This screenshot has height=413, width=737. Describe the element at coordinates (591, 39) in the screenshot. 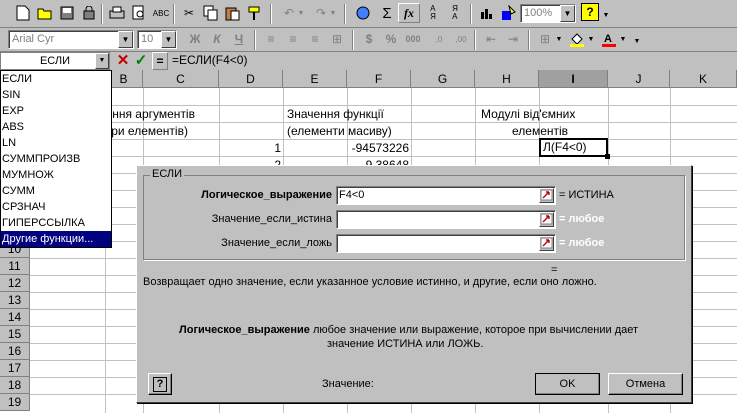

I see `fill-color-dropdown-icon: ▼` at that location.